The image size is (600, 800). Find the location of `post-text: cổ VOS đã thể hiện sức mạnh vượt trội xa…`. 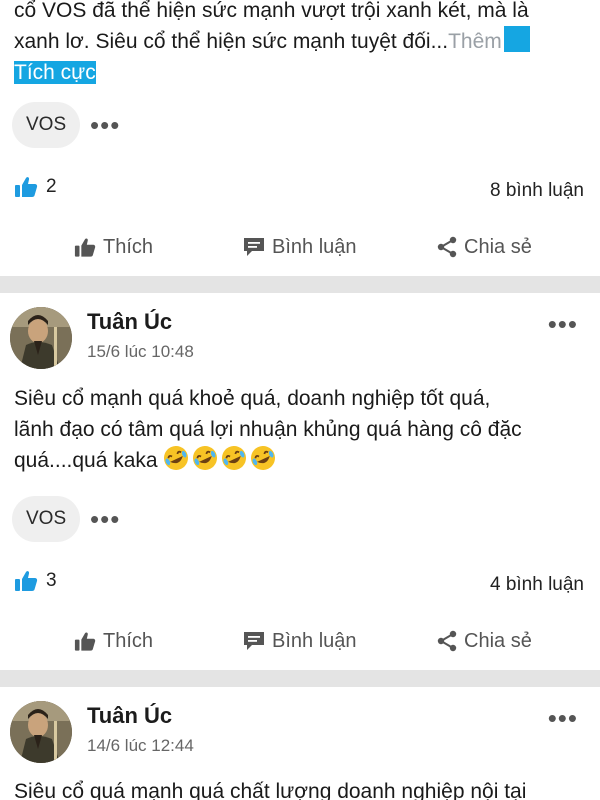

post-text: cổ VOS đã thể hiện sức mạnh vượt trội xa… is located at coordinates (300, 44).